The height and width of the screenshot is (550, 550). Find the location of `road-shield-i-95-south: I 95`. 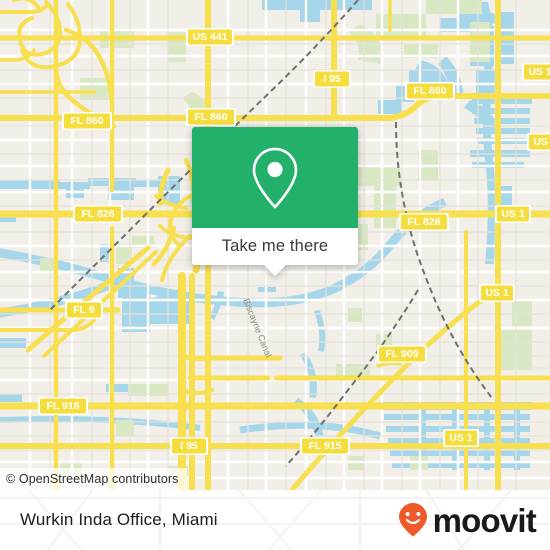

road-shield-i-95-south: I 95 is located at coordinates (189, 446).